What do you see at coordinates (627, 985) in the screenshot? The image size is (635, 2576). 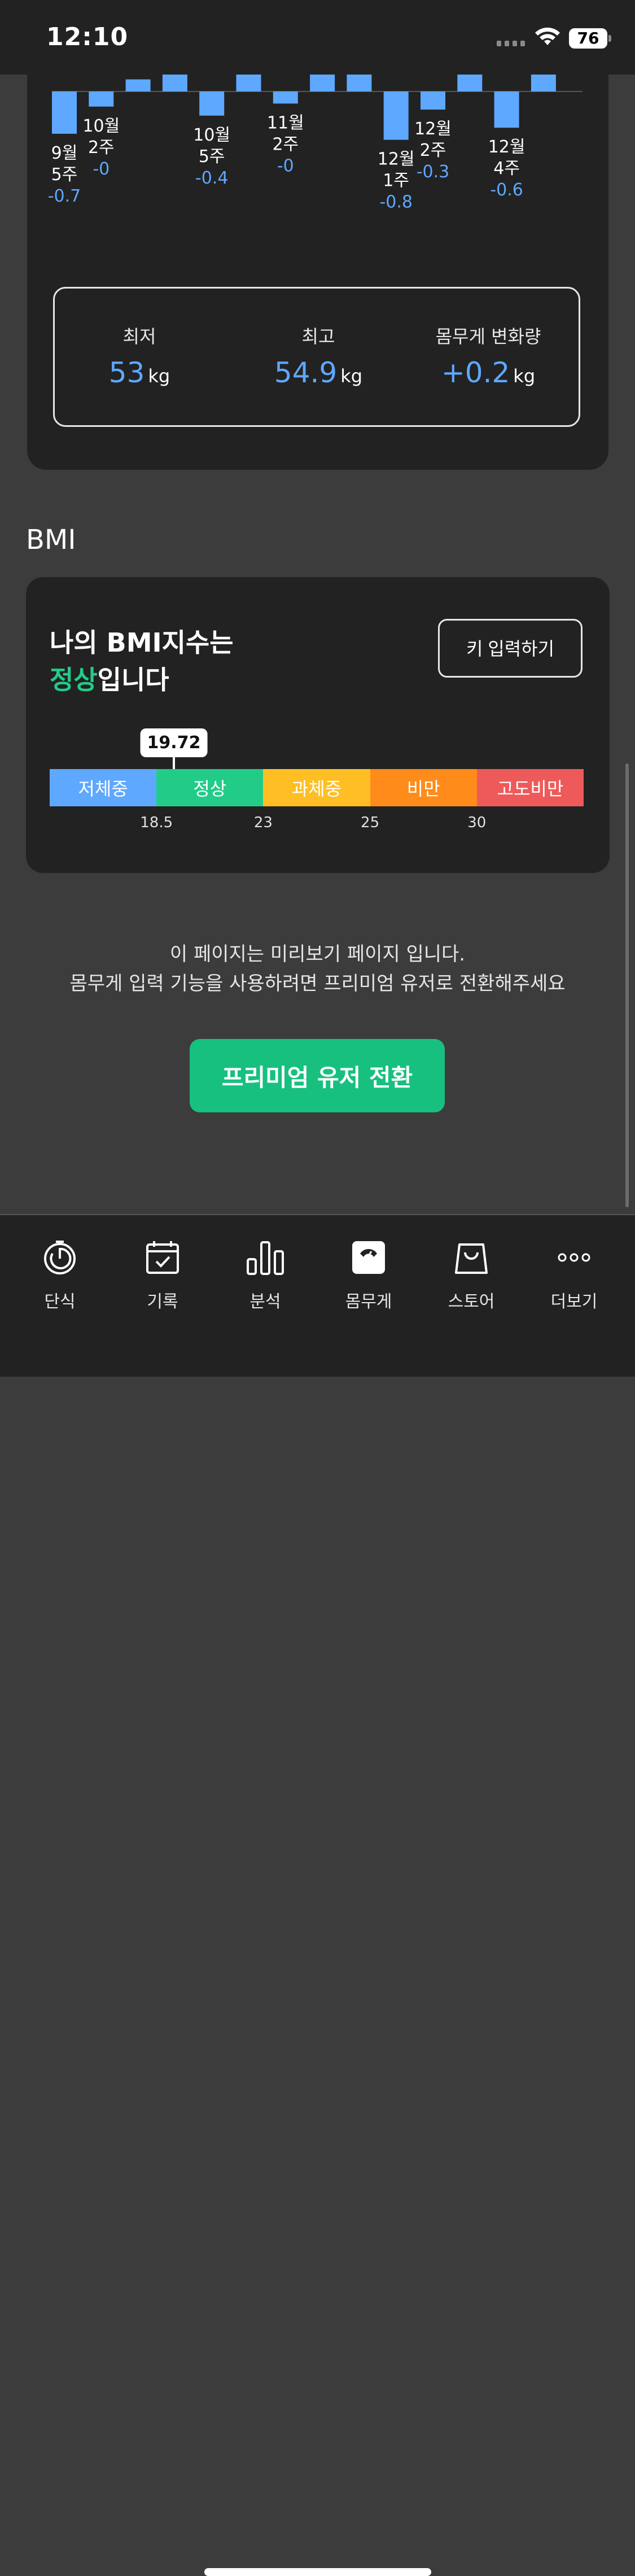 I see `scrollbar` at bounding box center [627, 985].